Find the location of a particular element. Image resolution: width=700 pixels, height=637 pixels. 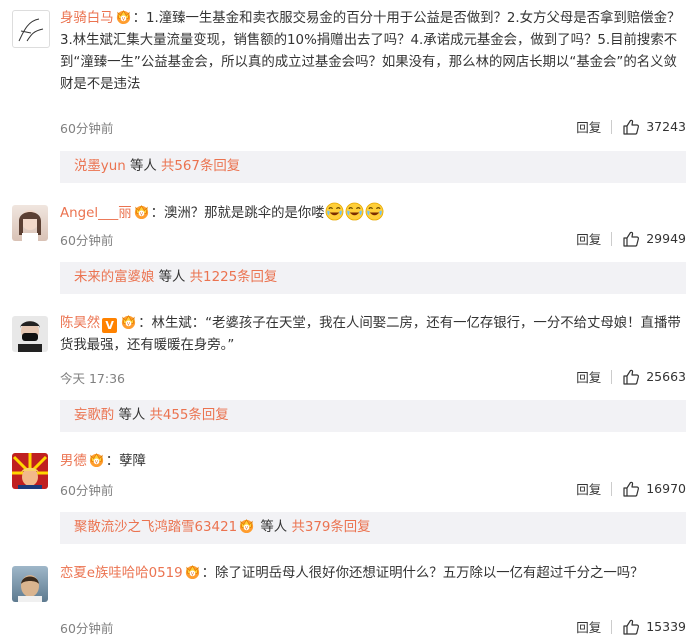

comment-actions: 回复 25663 is located at coordinates (631, 376).